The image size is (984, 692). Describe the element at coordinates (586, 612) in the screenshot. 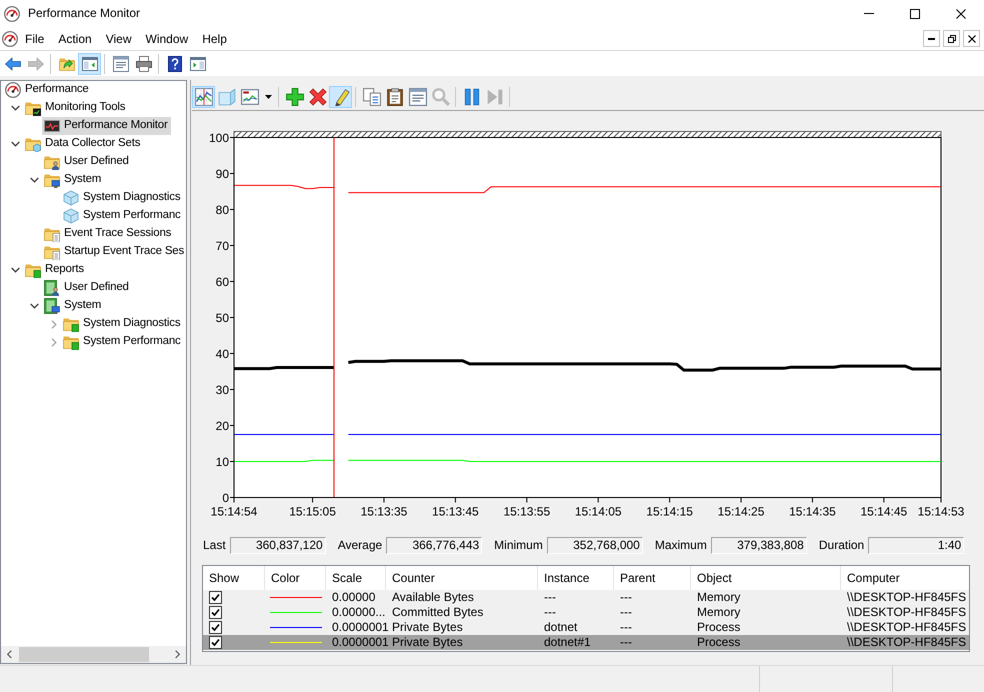

I see `legend-row: 0.00000... Committed Bytes --- --- Memory \\DESKTOP-HF845FS` at that location.